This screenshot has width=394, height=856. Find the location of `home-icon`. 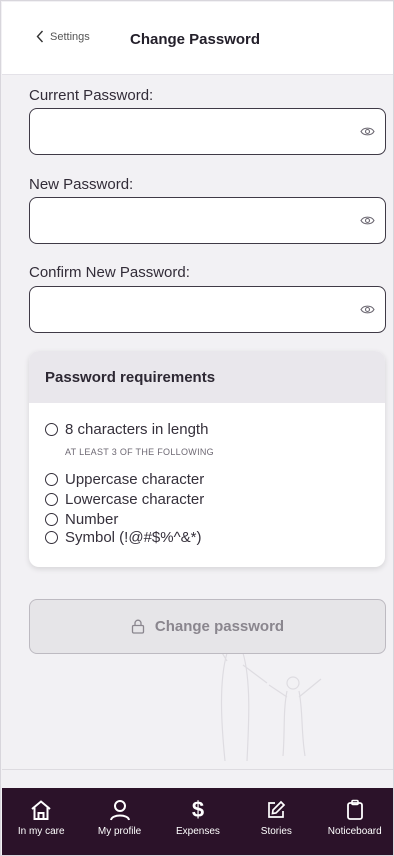

home-icon is located at coordinates (41, 810).